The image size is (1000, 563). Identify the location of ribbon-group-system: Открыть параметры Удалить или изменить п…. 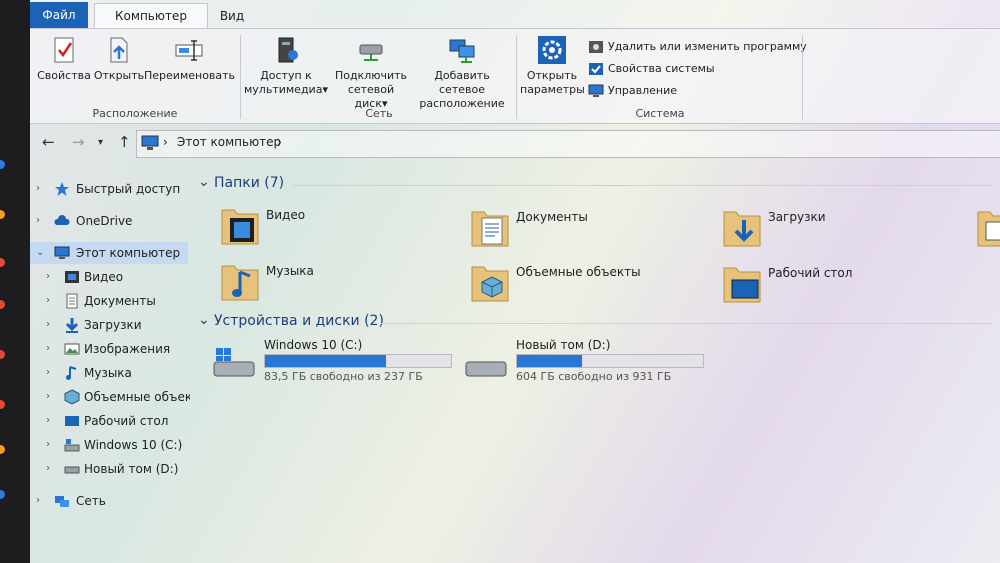
(662, 76).